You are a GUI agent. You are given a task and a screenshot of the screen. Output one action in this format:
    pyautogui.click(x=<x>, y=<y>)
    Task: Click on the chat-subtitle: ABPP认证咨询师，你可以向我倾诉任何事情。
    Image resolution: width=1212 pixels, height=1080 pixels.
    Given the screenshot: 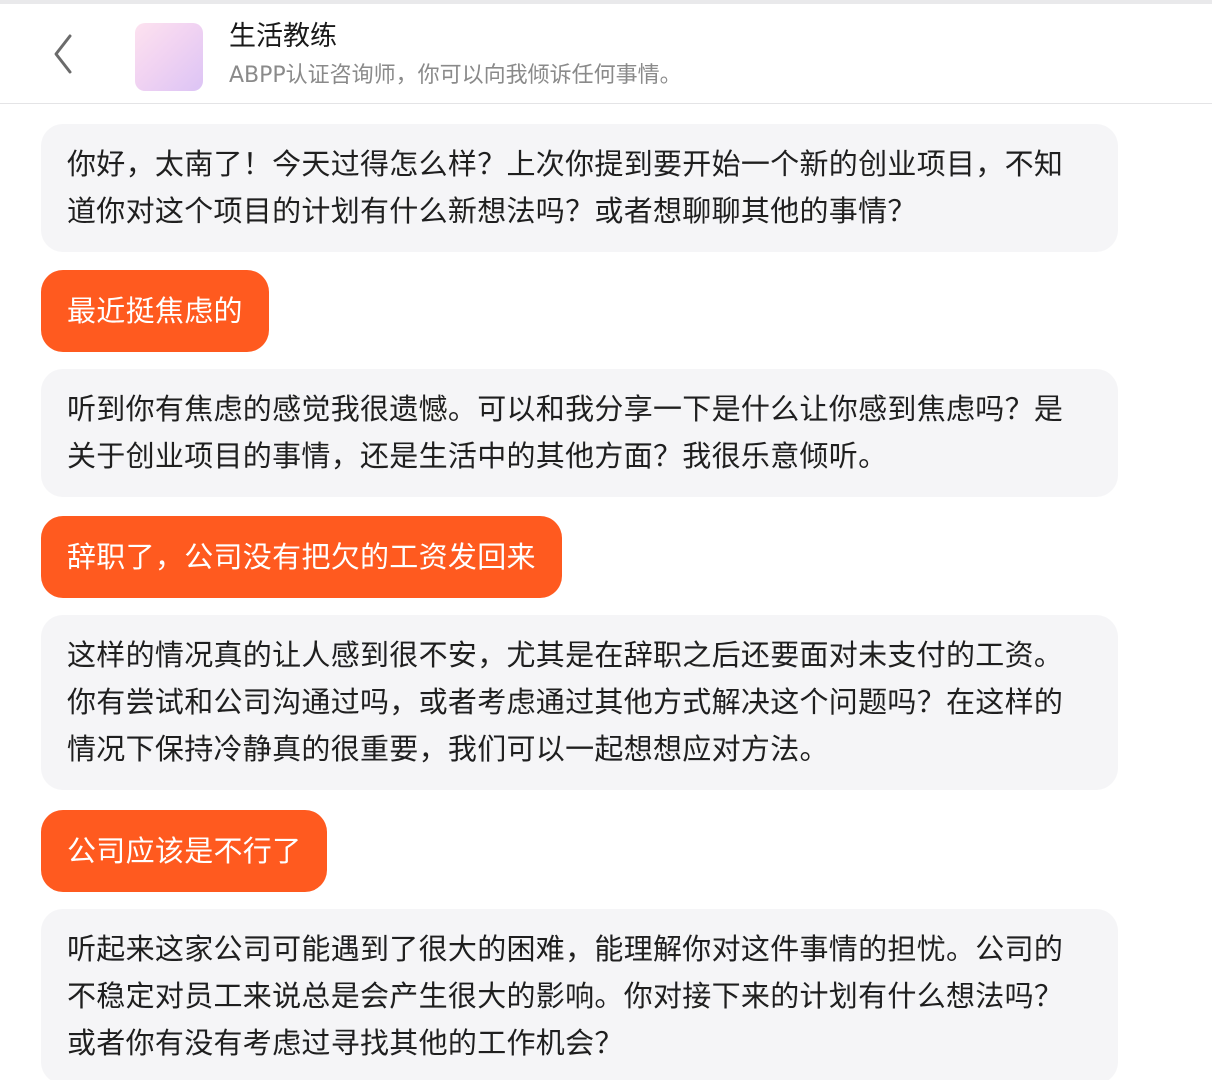 What is the action you would take?
    pyautogui.click(x=455, y=75)
    